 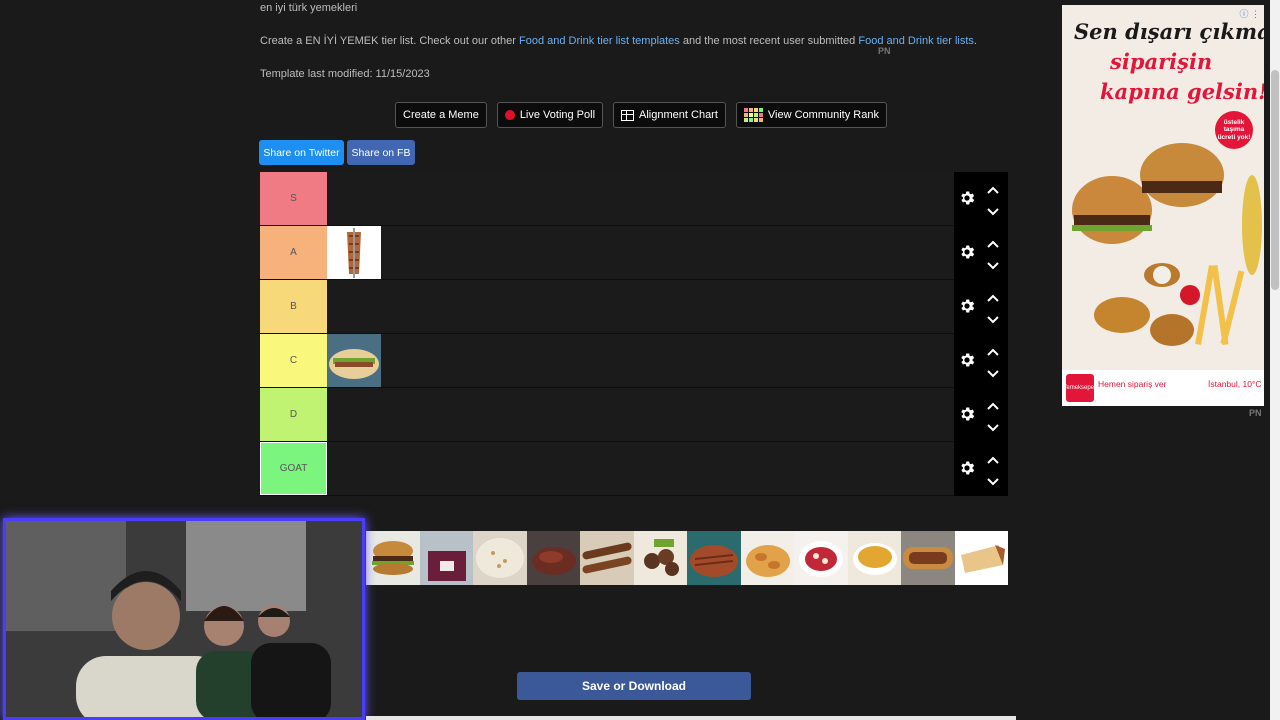 I want to click on kebab-skewer-item, so click(x=607, y=558).